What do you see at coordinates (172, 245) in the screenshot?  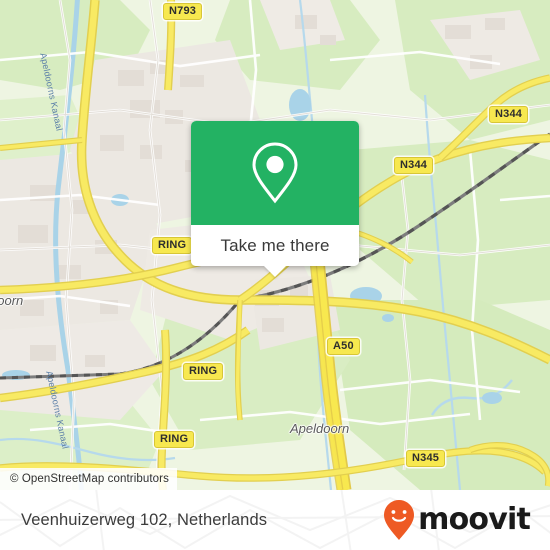 I see `road-shield-ring-north: RING` at bounding box center [172, 245].